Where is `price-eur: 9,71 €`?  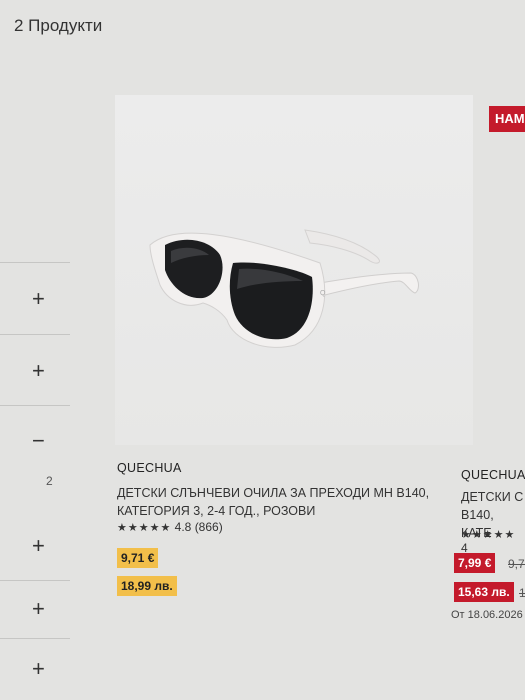
price-eur: 9,71 € is located at coordinates (138, 558).